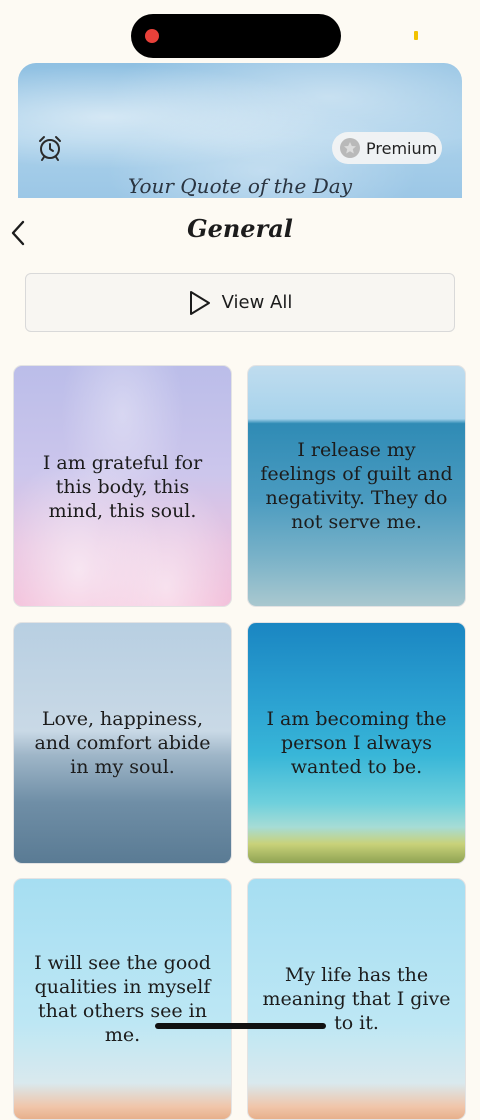 This screenshot has height=1120, width=480. I want to click on view-all-button: View All, so click(240, 302).